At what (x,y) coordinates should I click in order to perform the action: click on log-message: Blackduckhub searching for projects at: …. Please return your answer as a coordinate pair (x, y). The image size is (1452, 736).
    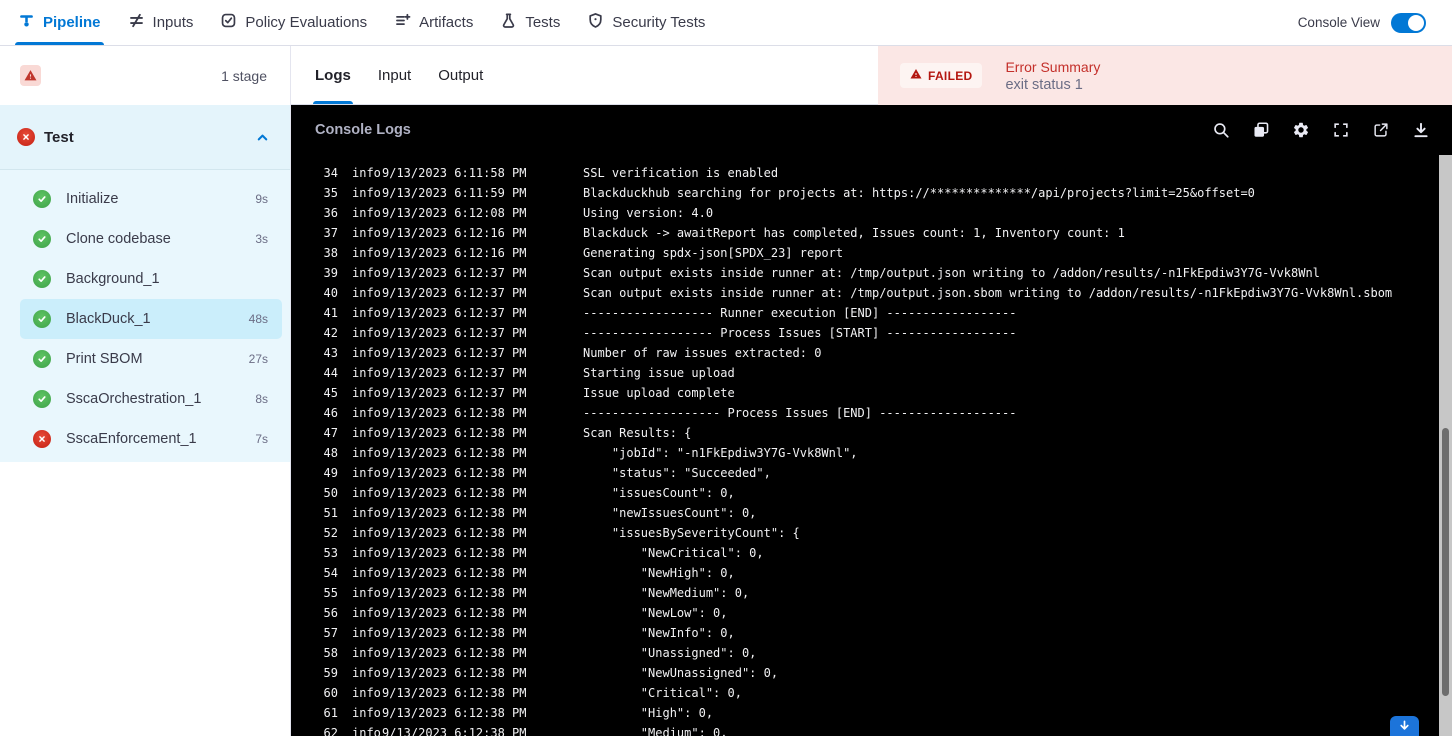
    Looking at the image, I should click on (919, 193).